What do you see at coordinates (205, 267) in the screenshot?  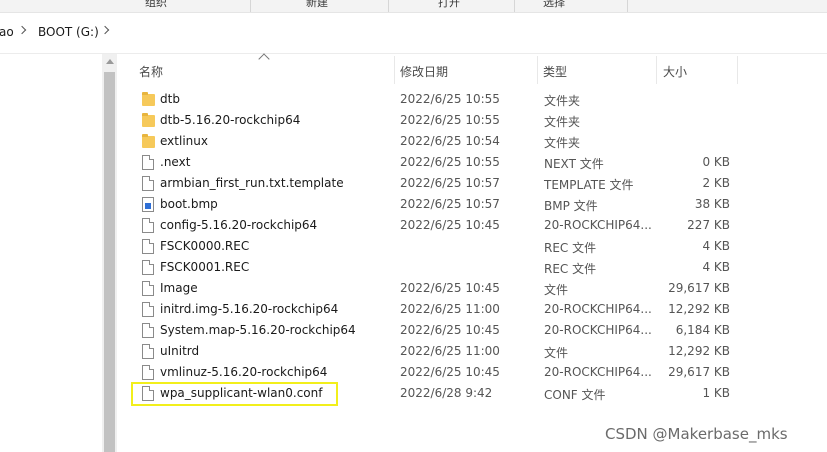 I see `file-name: FSCK0001.REC` at bounding box center [205, 267].